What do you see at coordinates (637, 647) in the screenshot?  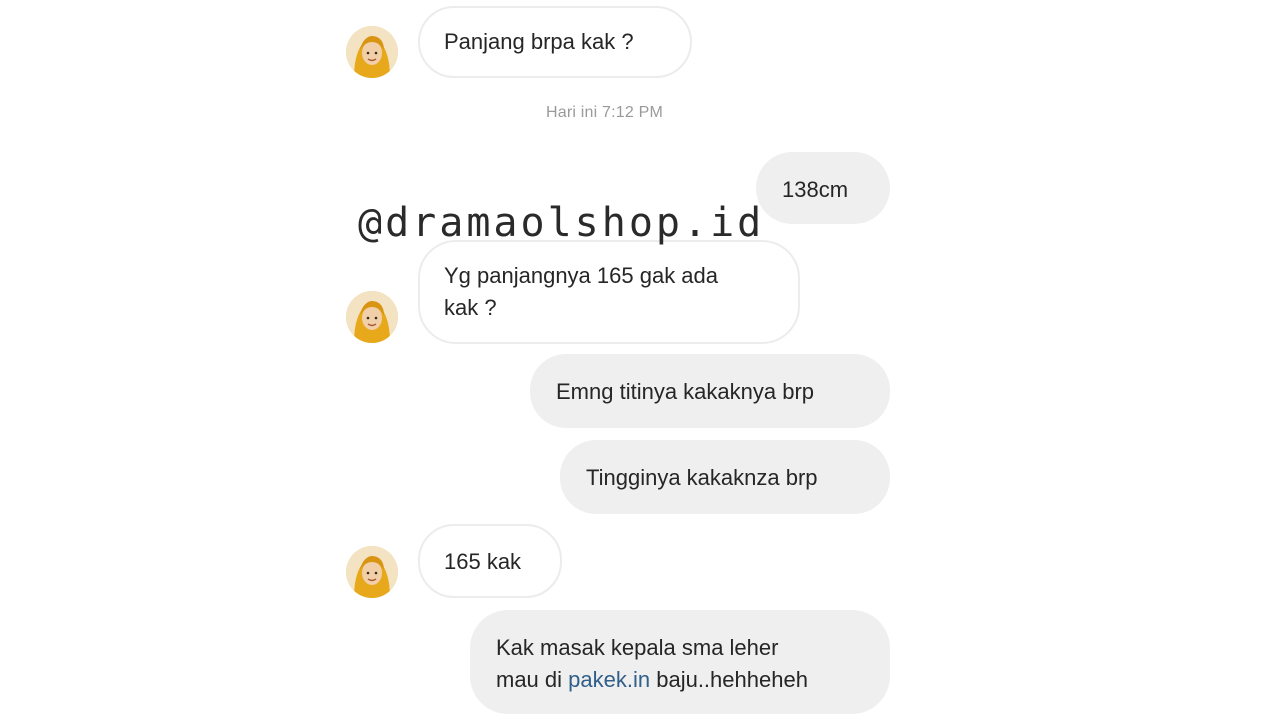 I see `message-text-line: Kak masak kepala sma leher` at bounding box center [637, 647].